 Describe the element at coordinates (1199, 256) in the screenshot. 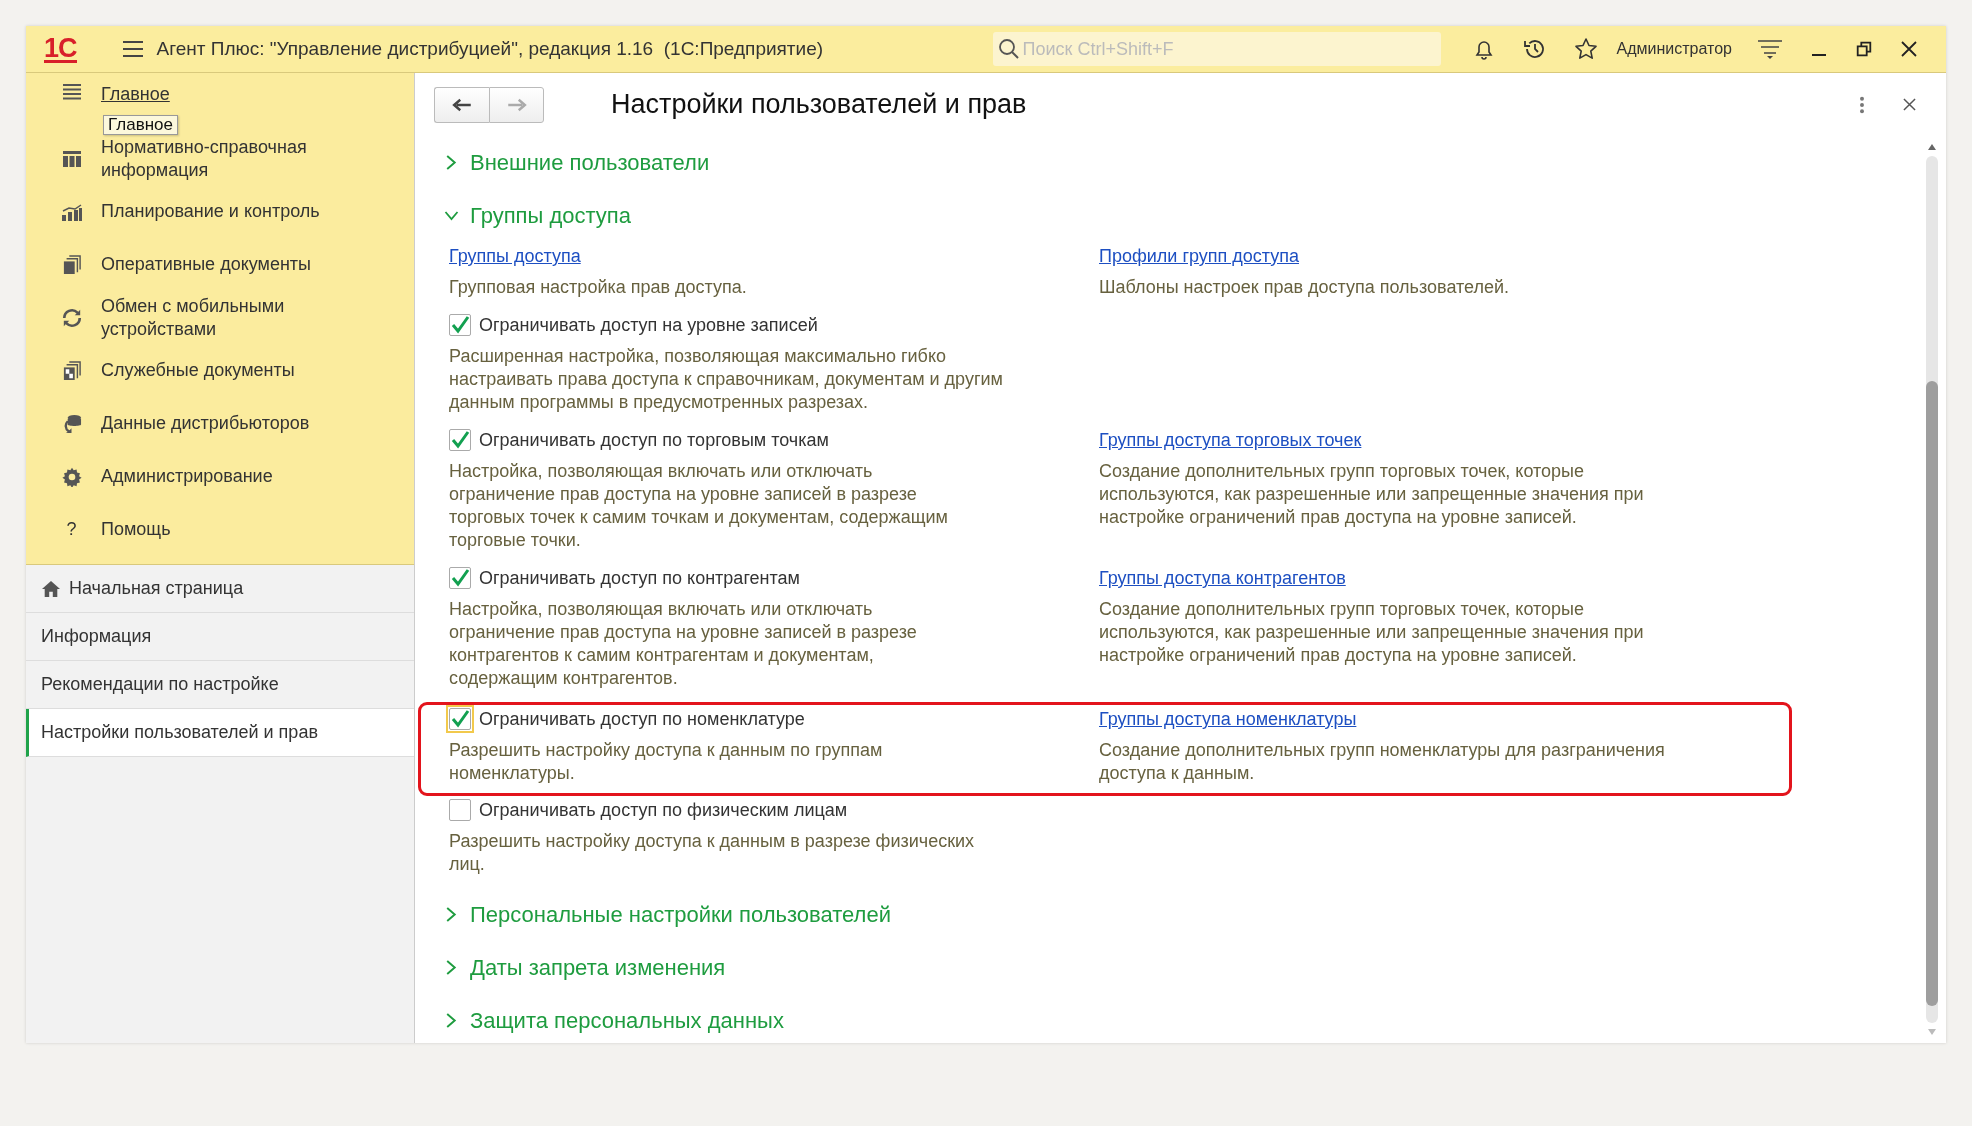

I see `link: Профили групп доступа` at that location.